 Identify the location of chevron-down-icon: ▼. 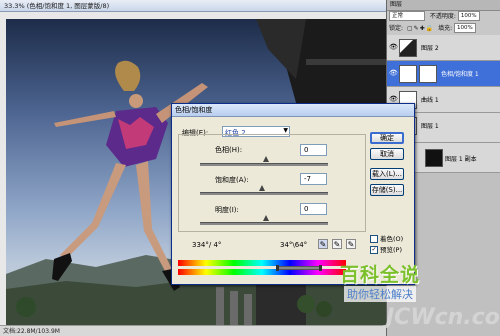
(285, 130).